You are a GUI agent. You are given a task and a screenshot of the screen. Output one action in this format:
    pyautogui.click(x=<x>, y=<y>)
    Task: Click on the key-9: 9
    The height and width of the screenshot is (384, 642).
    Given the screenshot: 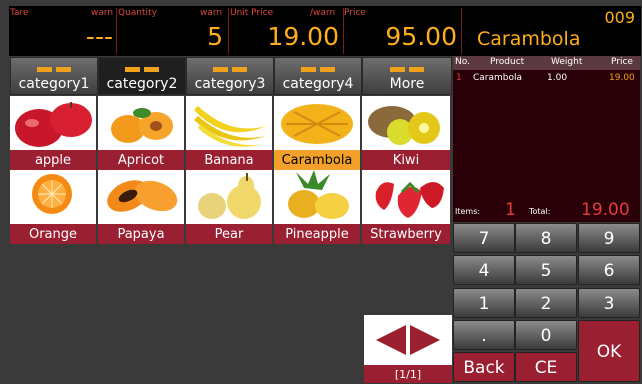 What is the action you would take?
    pyautogui.click(x=609, y=238)
    